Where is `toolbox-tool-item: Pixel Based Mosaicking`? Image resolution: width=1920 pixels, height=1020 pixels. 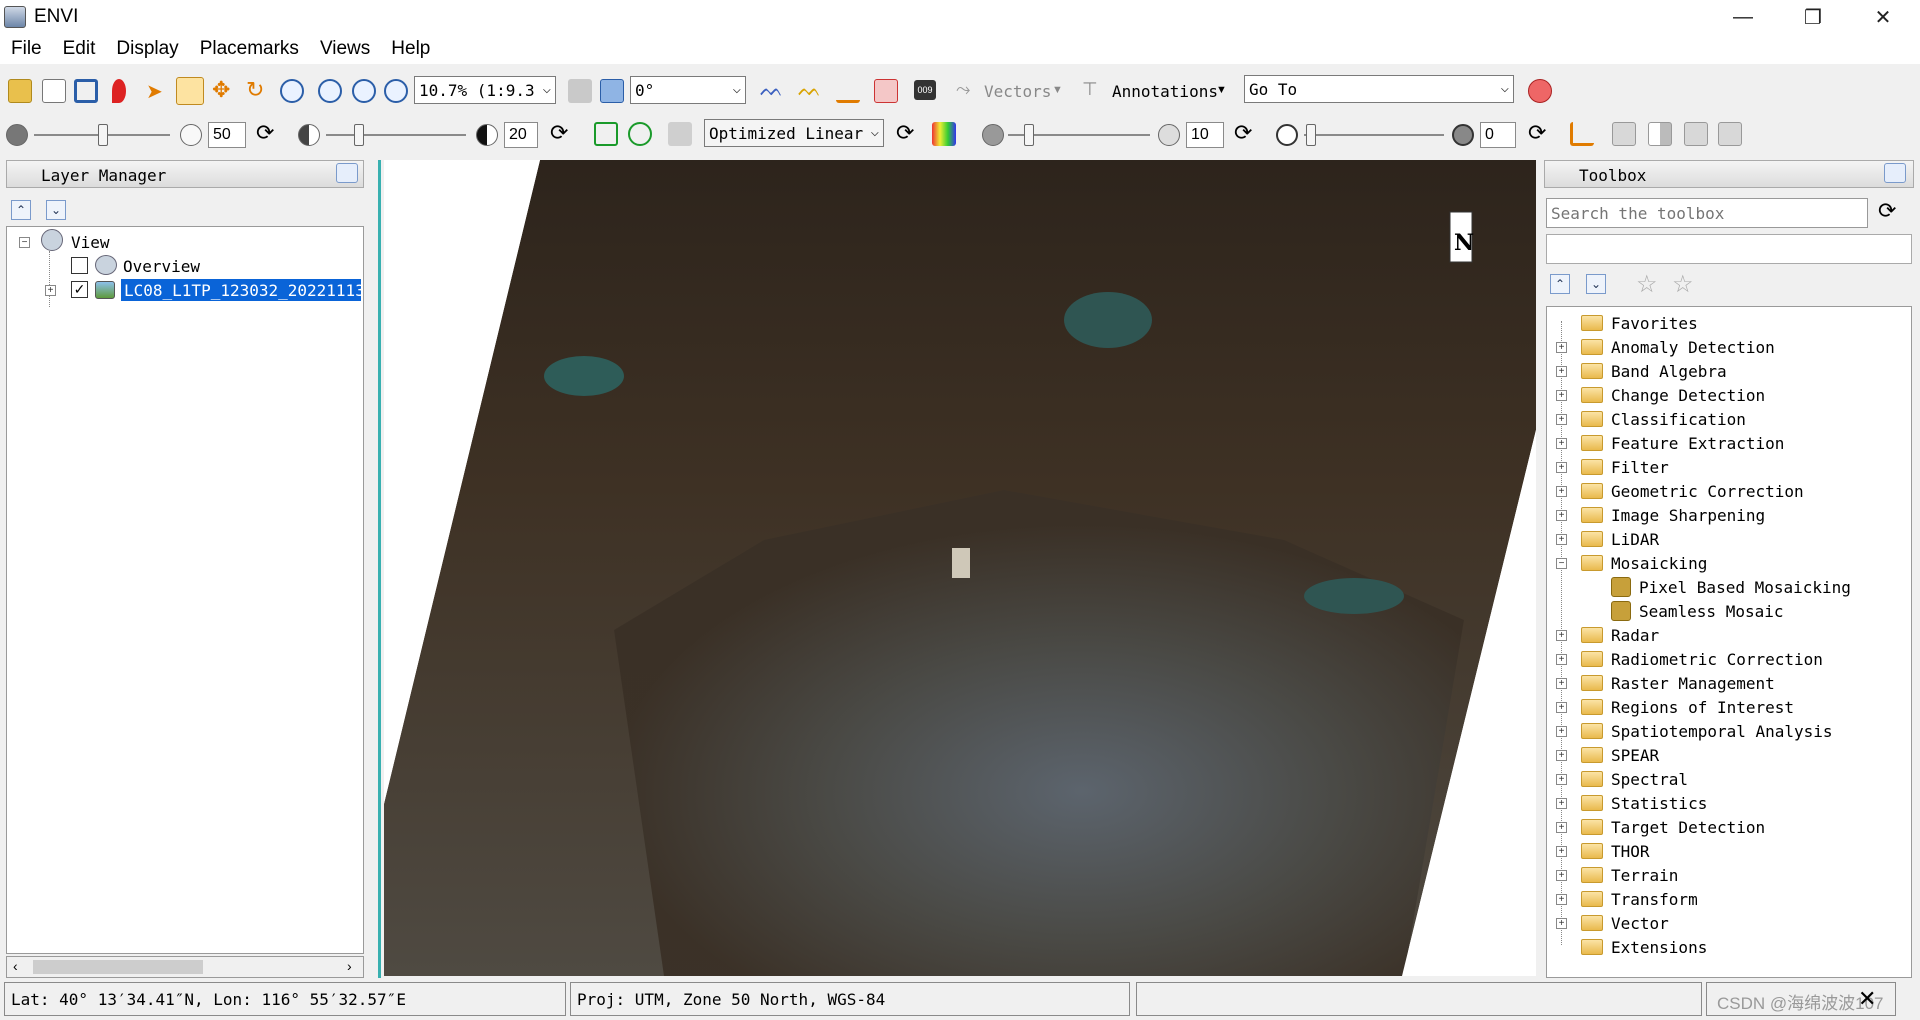 toolbox-tool-item: Pixel Based Mosaicking is located at coordinates (1745, 587).